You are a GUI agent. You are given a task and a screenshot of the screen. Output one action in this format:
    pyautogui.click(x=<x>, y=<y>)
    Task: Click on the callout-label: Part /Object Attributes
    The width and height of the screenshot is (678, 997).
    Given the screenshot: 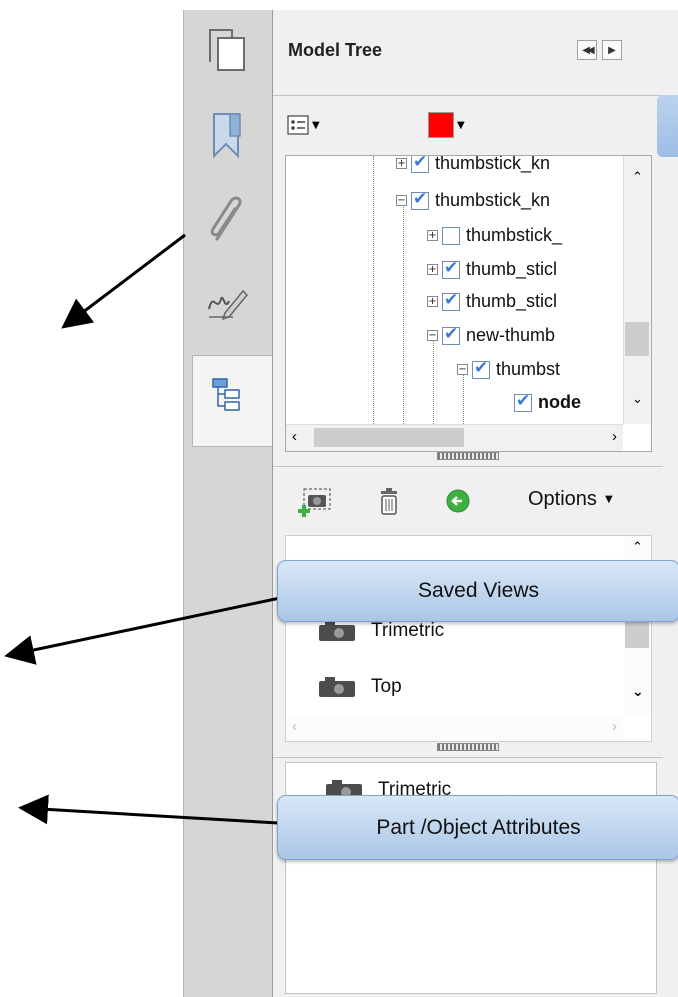 What is the action you would take?
    pyautogui.click(x=478, y=827)
    